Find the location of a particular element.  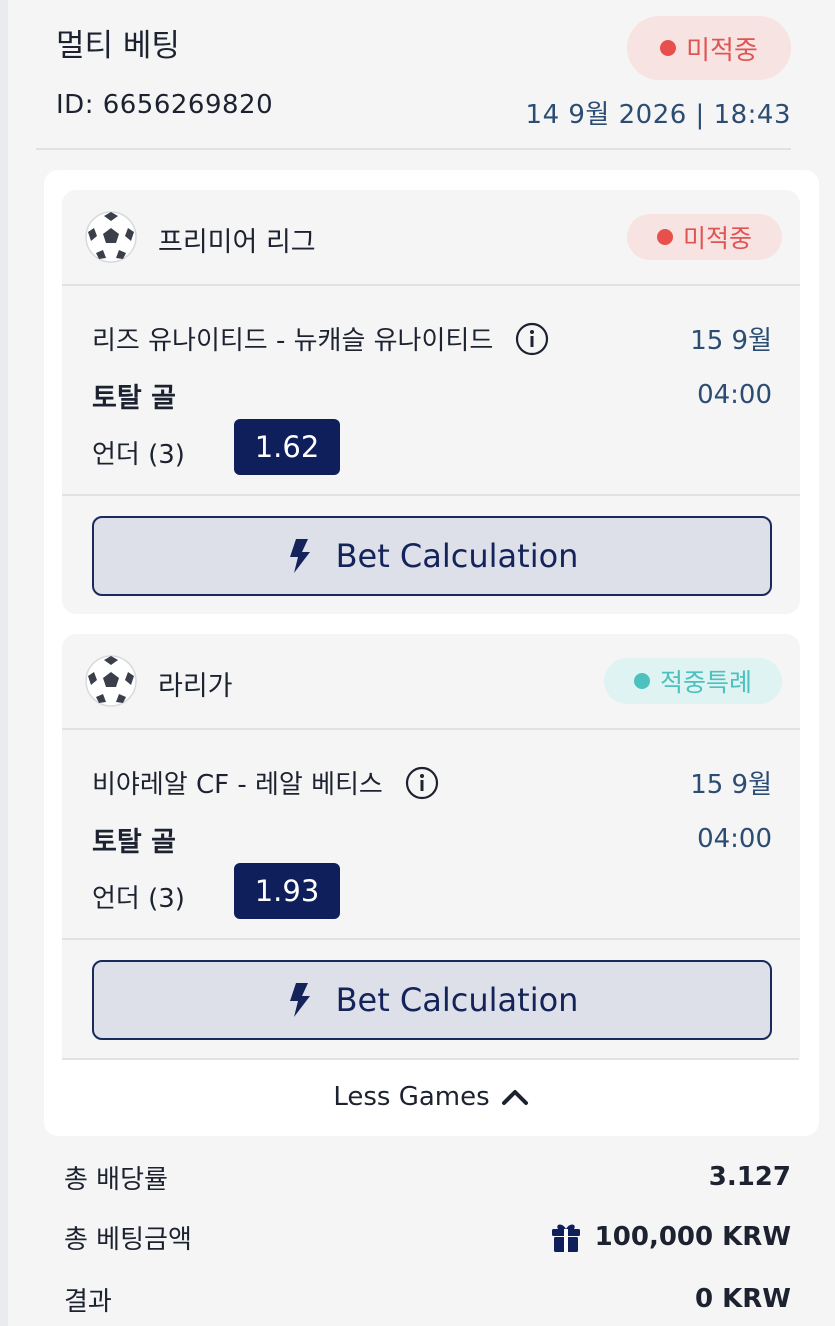

odds-badge: 1.62 is located at coordinates (287, 447).